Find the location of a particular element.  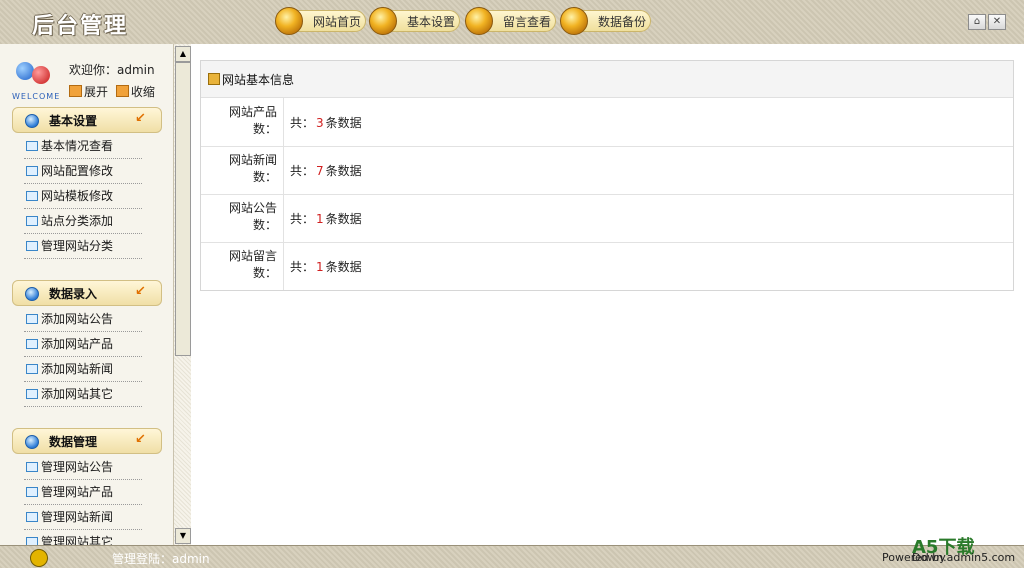

row-value: 共： 1 条数据 is located at coordinates (326, 219).